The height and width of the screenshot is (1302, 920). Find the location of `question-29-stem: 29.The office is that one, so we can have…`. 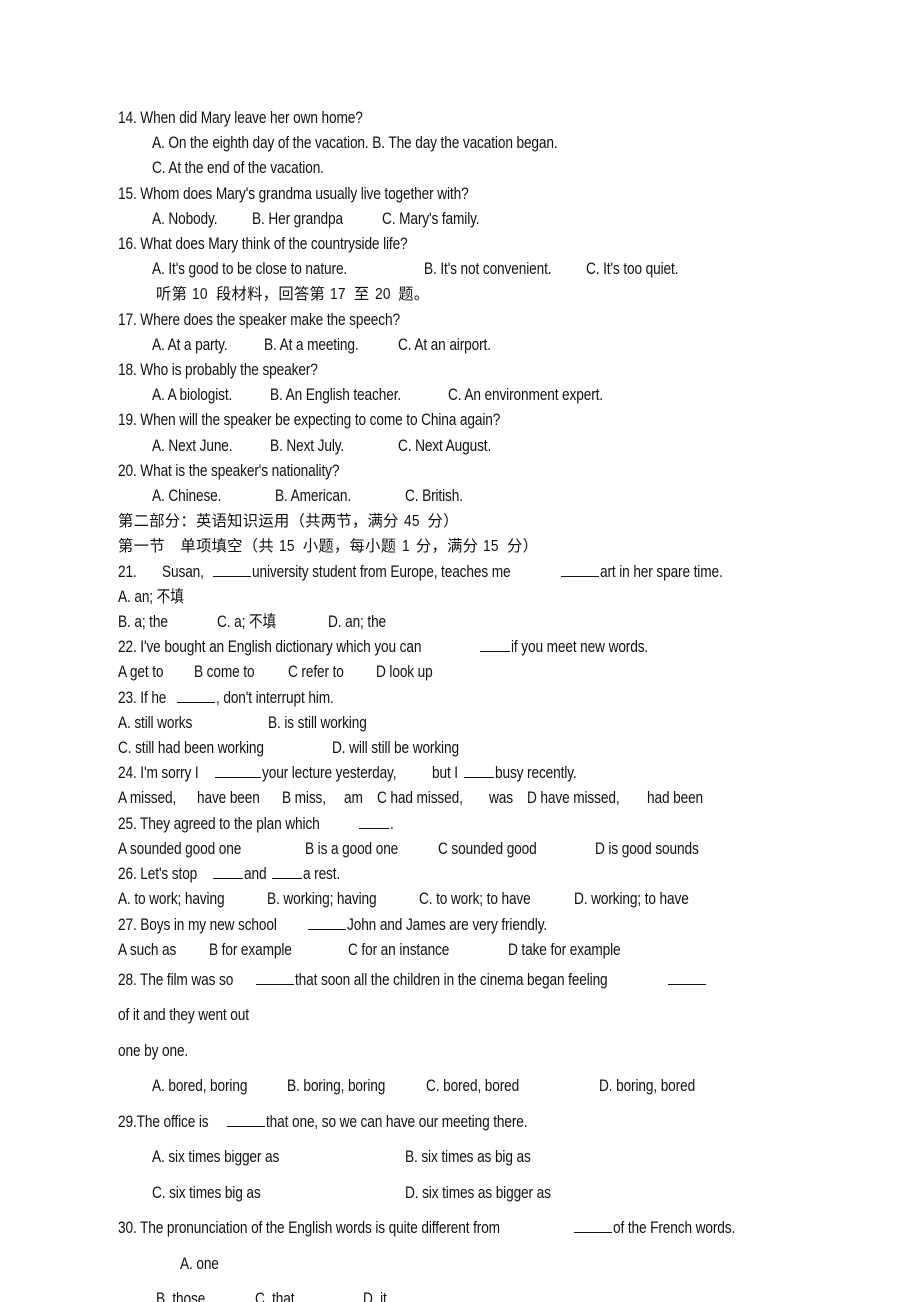

question-29-stem: 29.The office is that one, so we can have… is located at coordinates (468, 1123).